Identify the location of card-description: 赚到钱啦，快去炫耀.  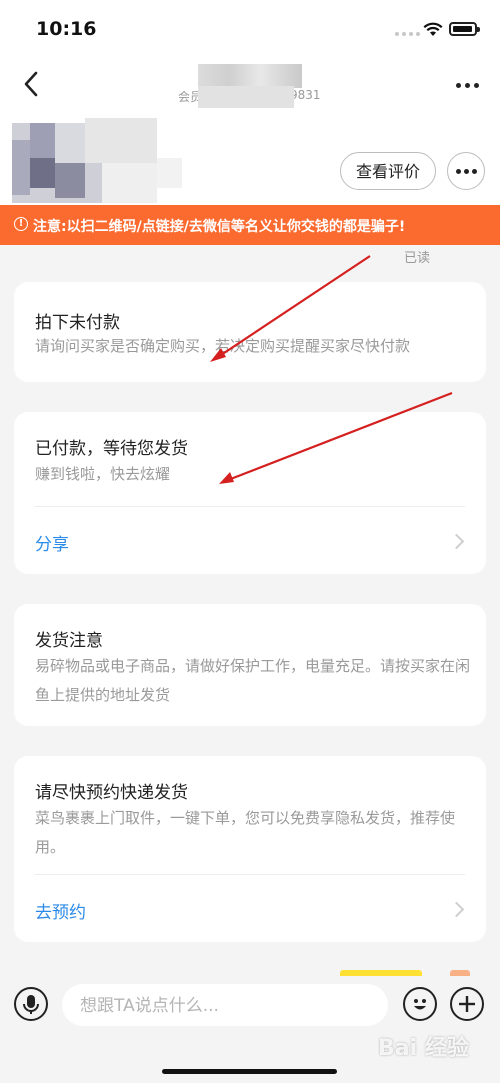
(103, 474).